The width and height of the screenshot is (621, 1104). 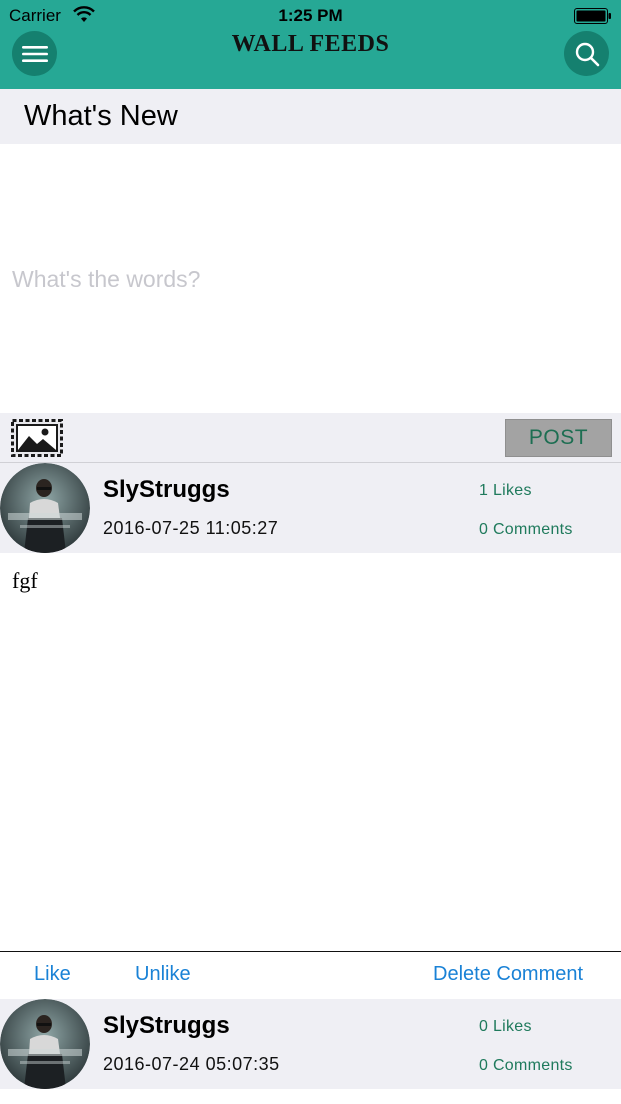 I want to click on post-text-input, so click(x=310, y=279).